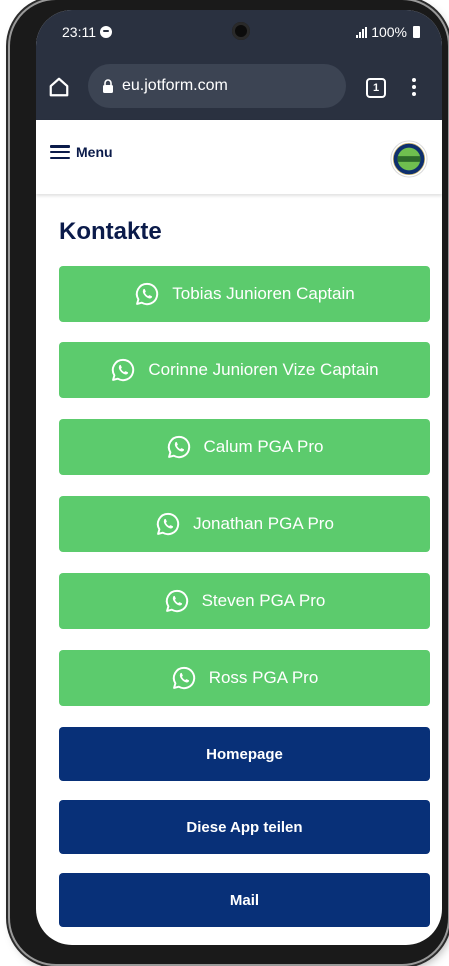 This screenshot has width=449, height=966. What do you see at coordinates (59, 87) in the screenshot?
I see `home-icon` at bounding box center [59, 87].